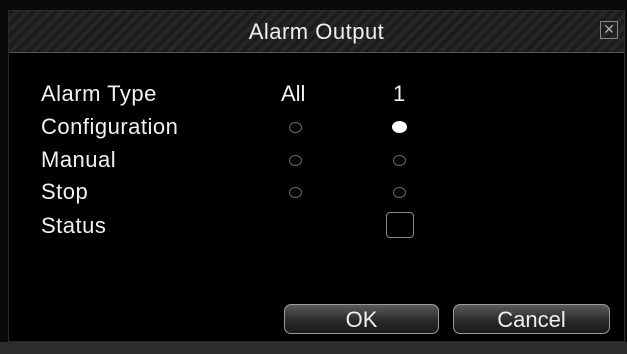 The height and width of the screenshot is (354, 627). I want to click on manual-label: Manual, so click(79, 159).